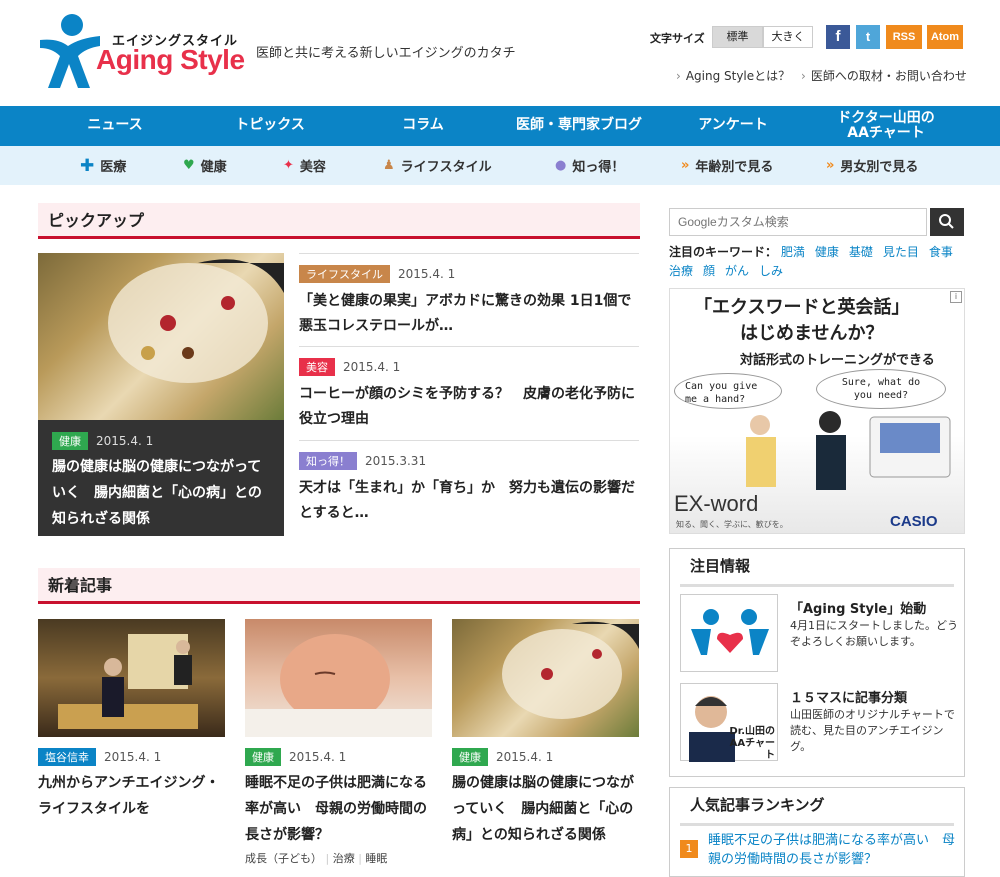 Image resolution: width=1000 pixels, height=877 pixels. I want to click on plus-icon: ✚, so click(87, 165).